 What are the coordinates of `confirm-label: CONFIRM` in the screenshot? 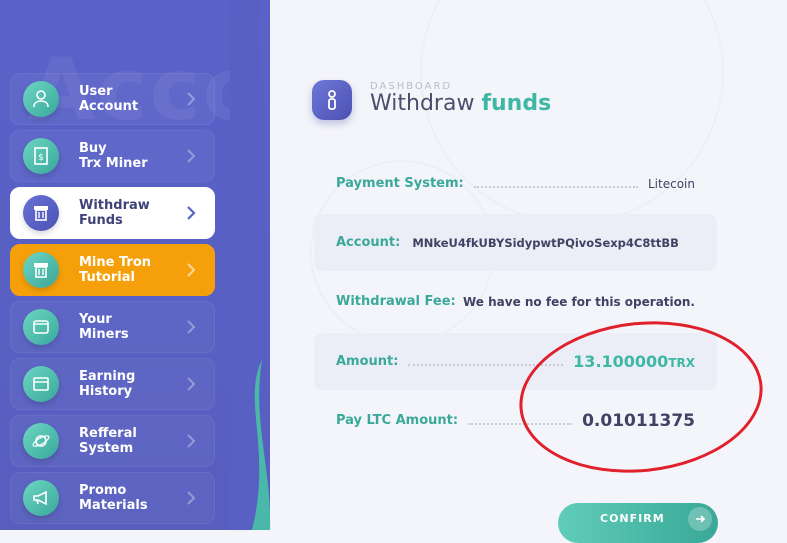 It's located at (632, 518).